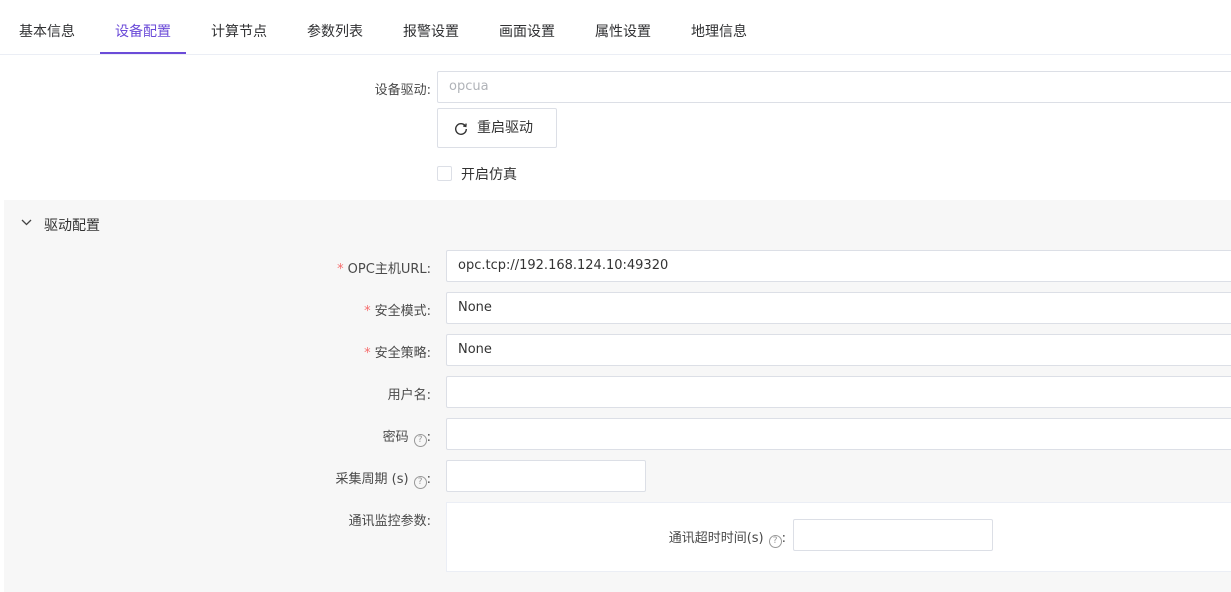  What do you see at coordinates (335, 27) in the screenshot?
I see `tab-parameter-list: 参数列表` at bounding box center [335, 27].